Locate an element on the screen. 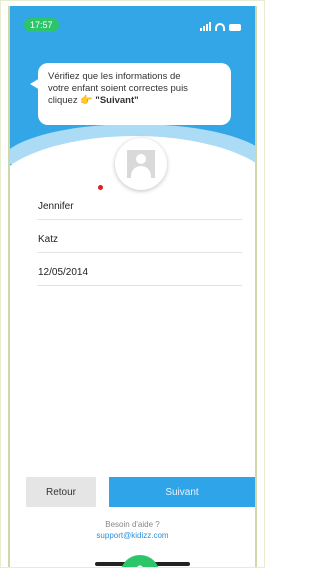  bubble-line-3: cliquez 👉 "Suivant" is located at coordinates (134, 101).